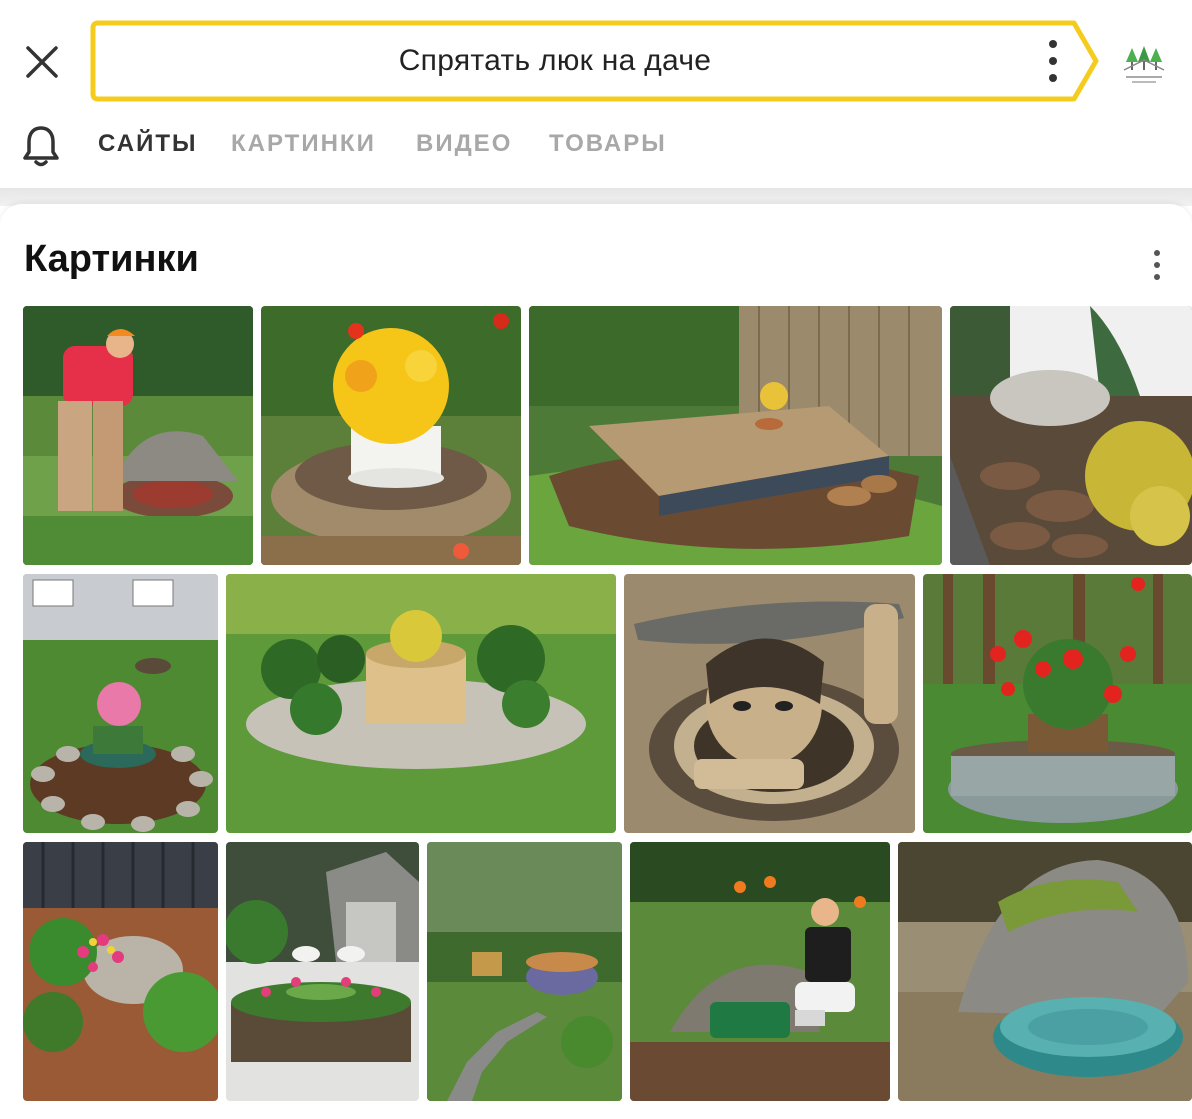 This screenshot has width=1192, height=1119. I want to click on site-logo-icon, so click(1144, 64).